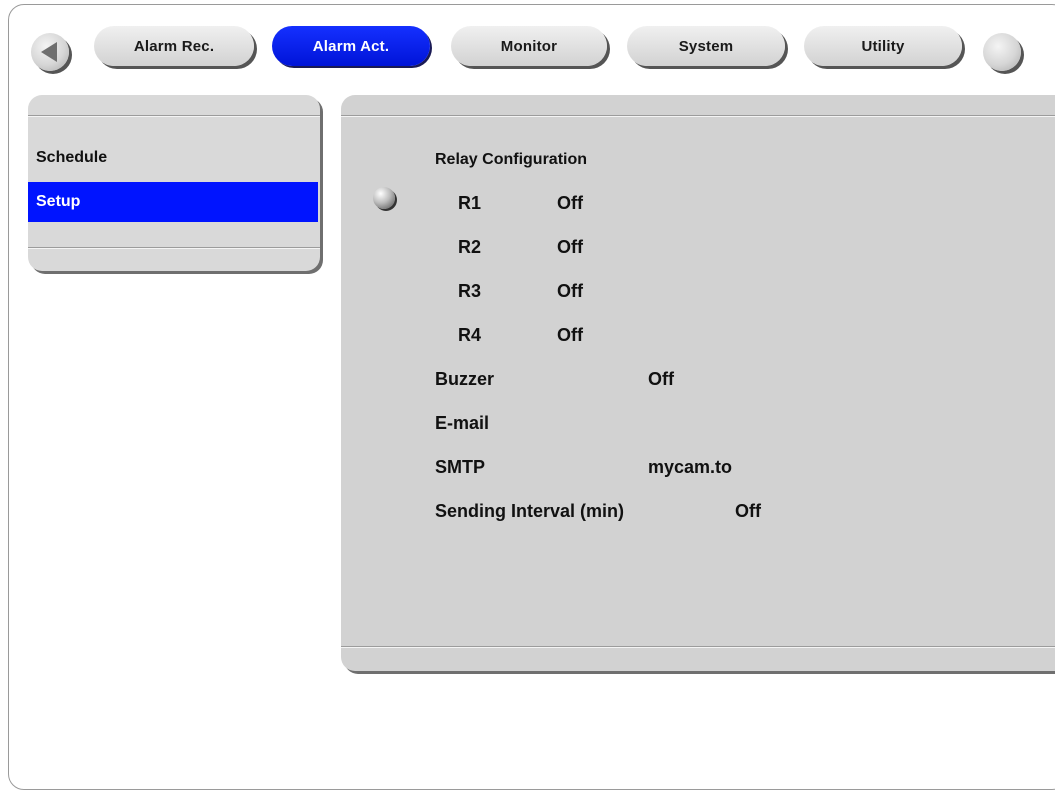 This screenshot has width=1055, height=796. Describe the element at coordinates (748, 511) in the screenshot. I see `sending-interval-value: Off` at that location.